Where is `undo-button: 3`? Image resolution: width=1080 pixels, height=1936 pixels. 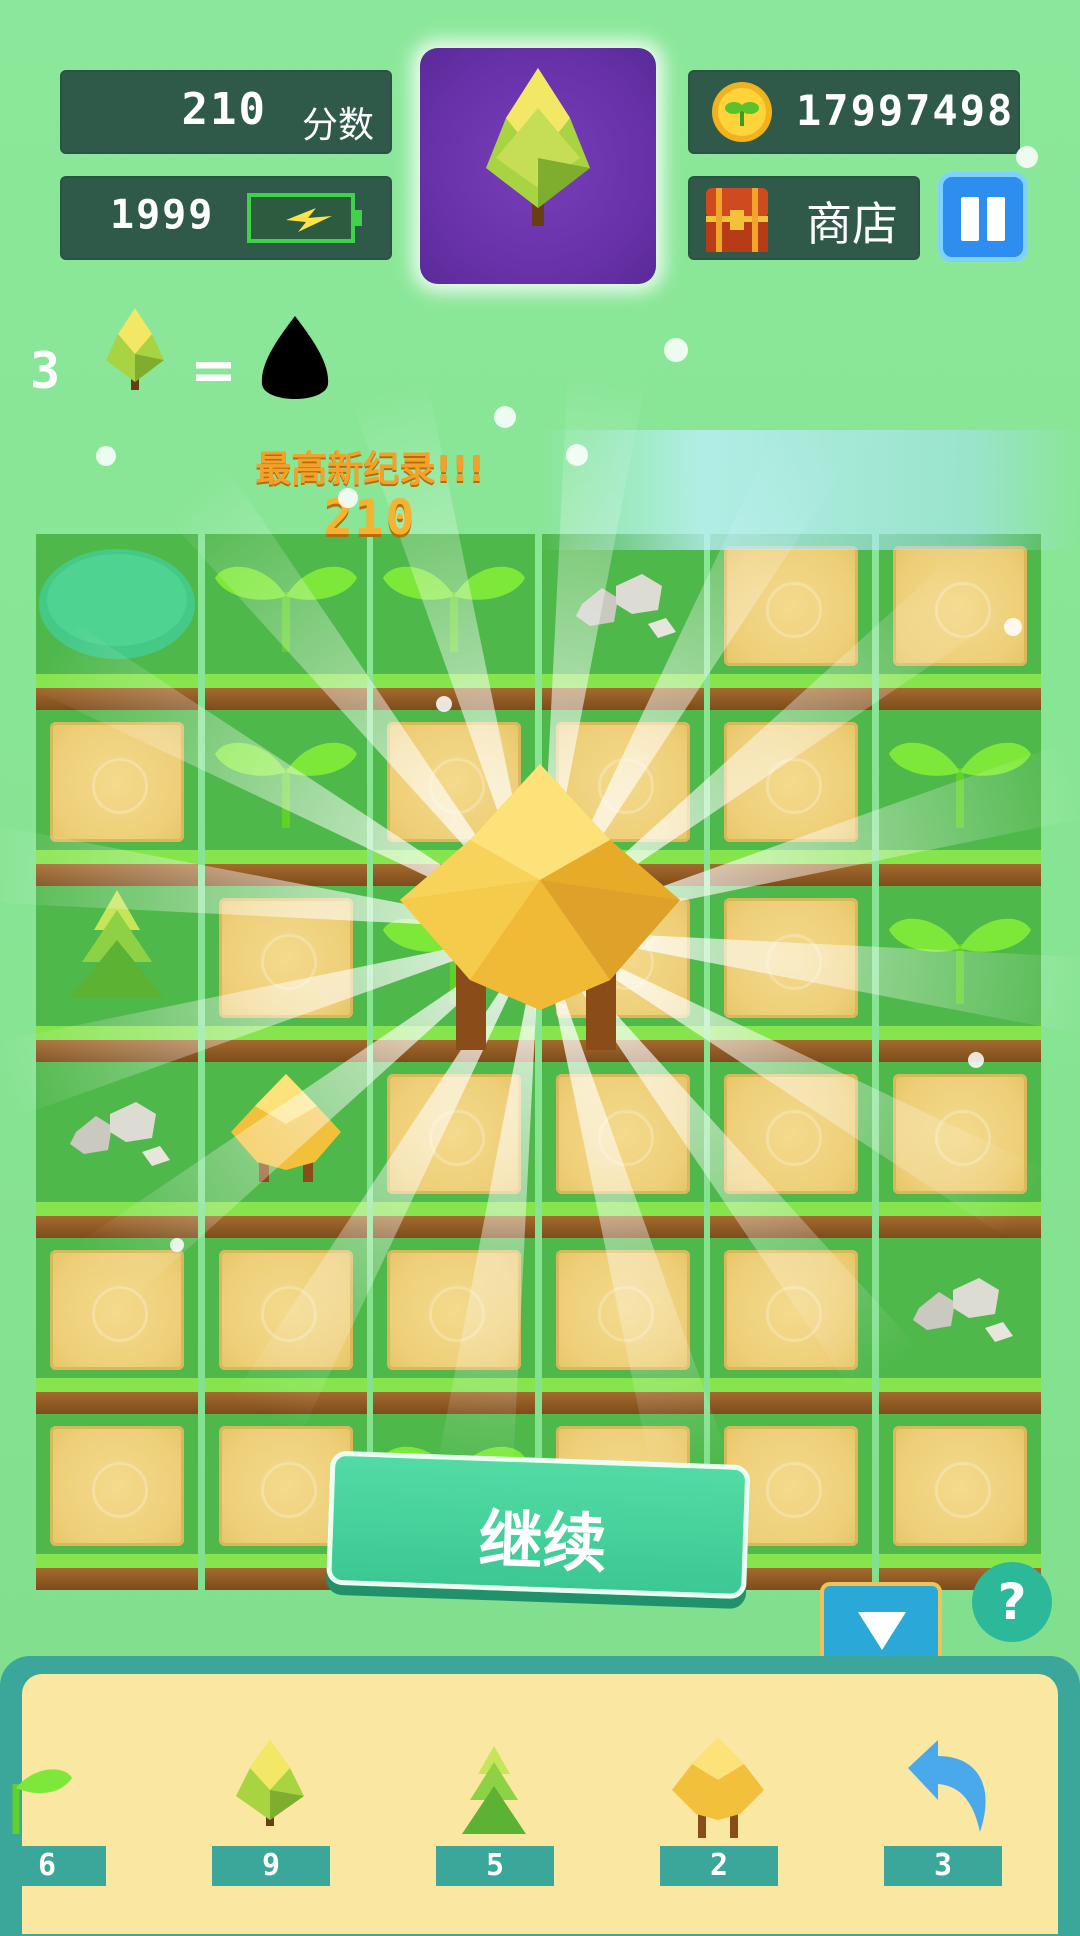
undo-button: 3 is located at coordinates (942, 1824).